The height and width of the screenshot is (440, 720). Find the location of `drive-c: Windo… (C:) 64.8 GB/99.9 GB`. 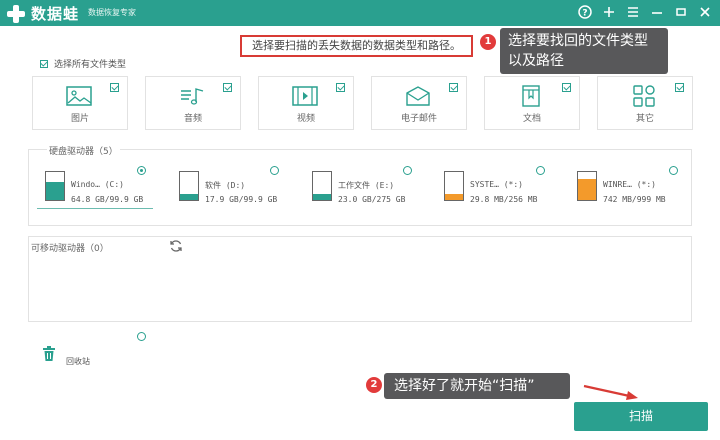

drive-c: Windo… (C:) 64.8 GB/99.9 GB is located at coordinates (105, 194).